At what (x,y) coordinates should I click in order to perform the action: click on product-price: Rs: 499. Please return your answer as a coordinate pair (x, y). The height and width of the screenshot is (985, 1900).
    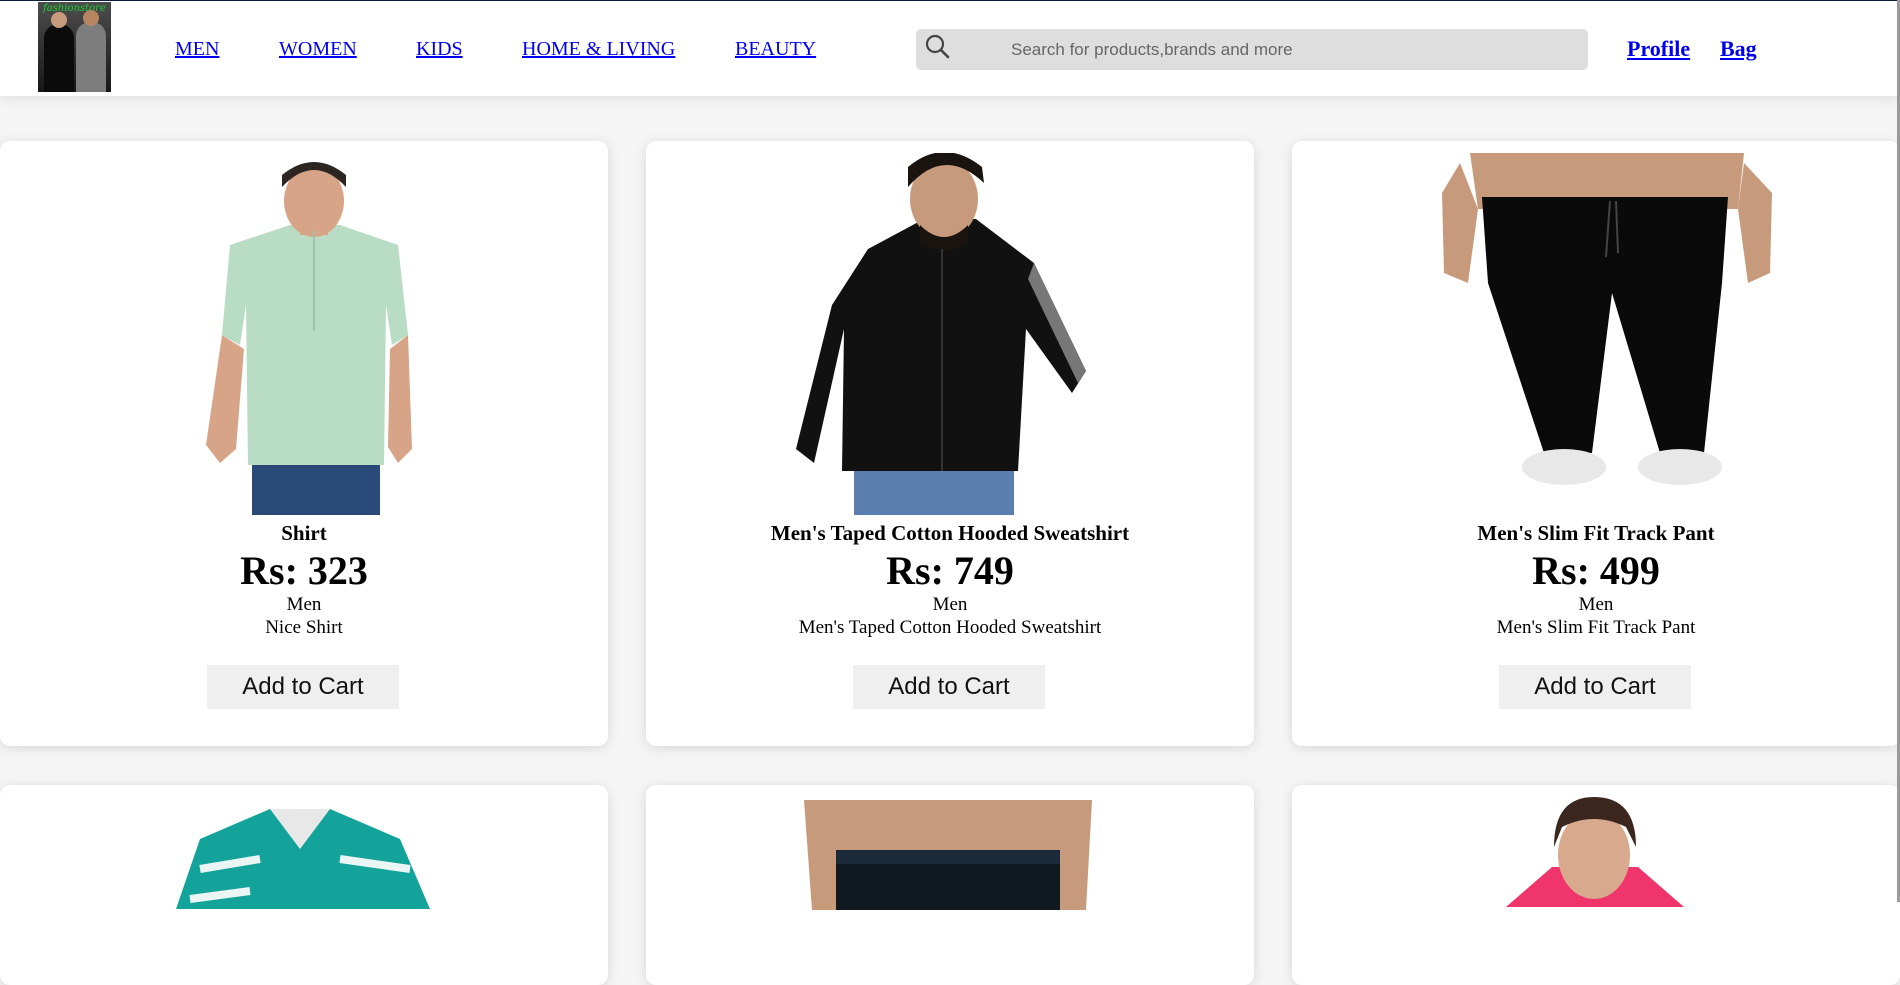
    Looking at the image, I should click on (1596, 570).